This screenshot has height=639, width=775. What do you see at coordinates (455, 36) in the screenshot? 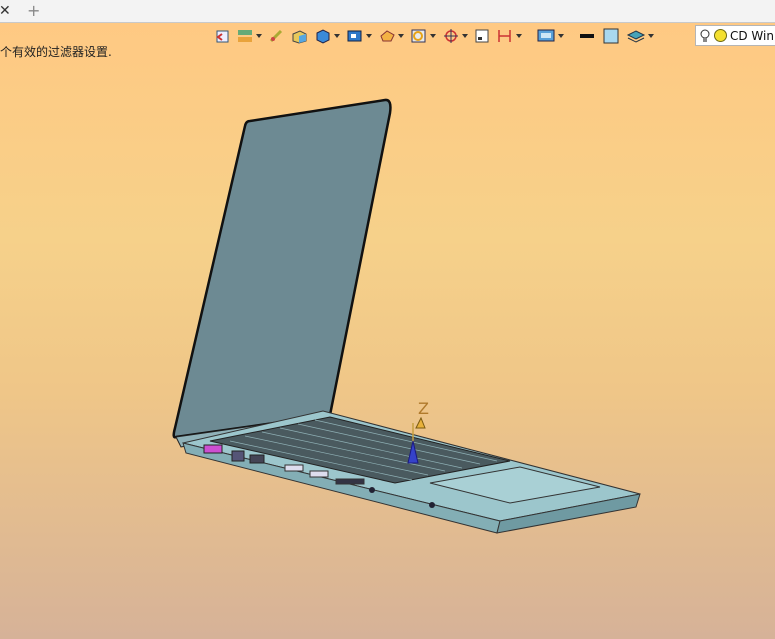
I see `snap-icon` at bounding box center [455, 36].